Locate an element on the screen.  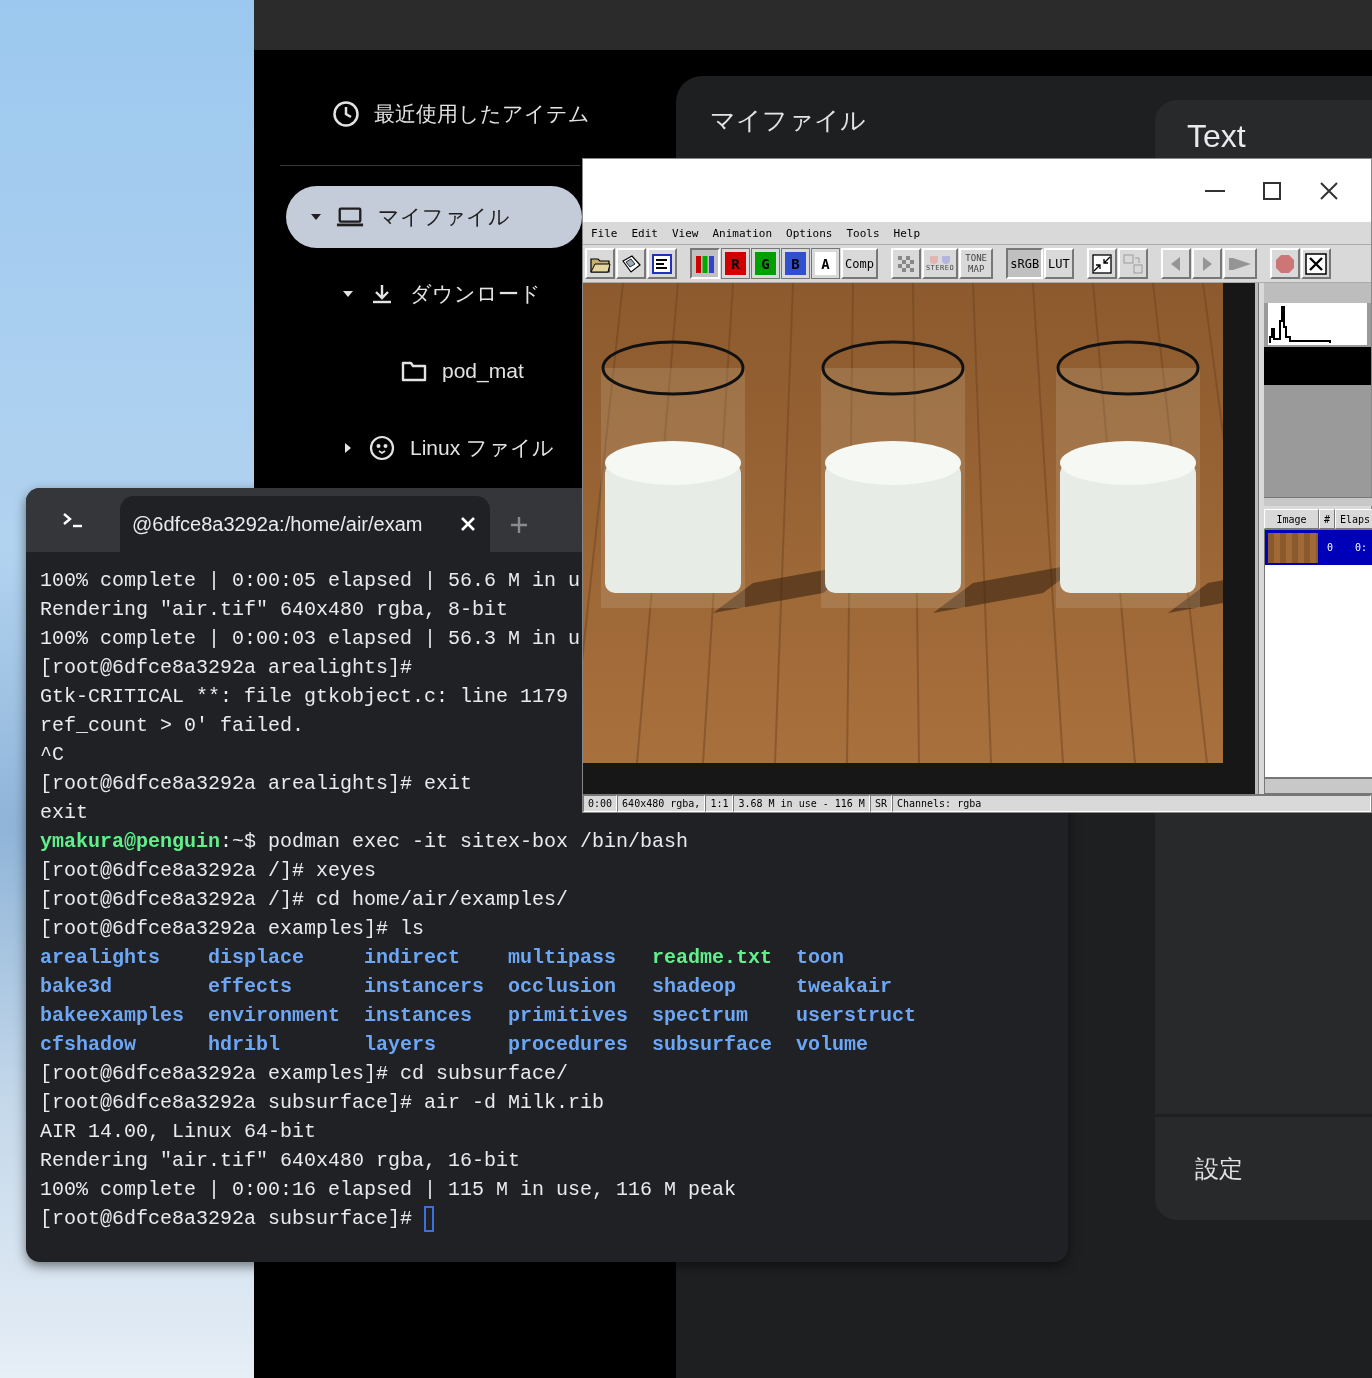
directory-name: arealights is located at coordinates (100, 957).